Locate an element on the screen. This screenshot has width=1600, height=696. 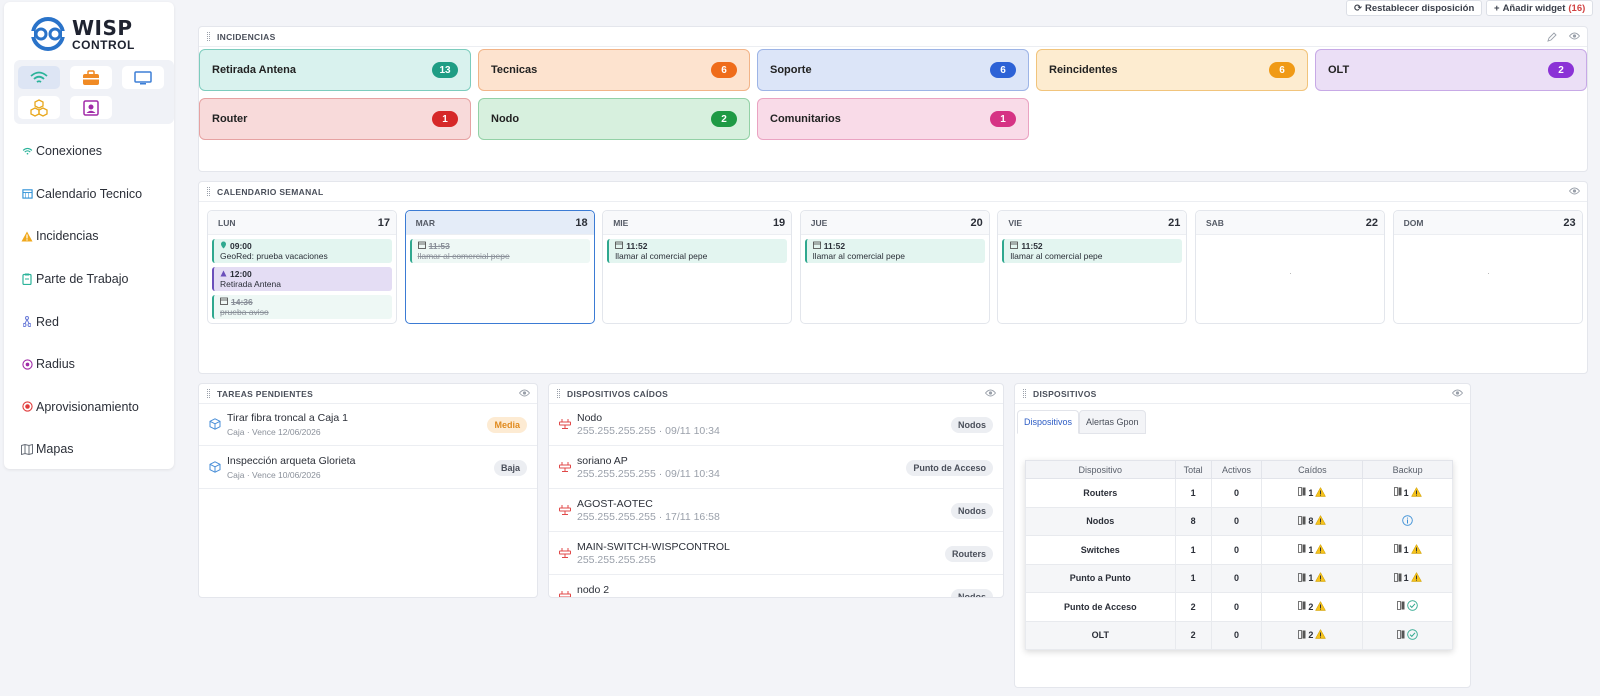
briefcase-icon is located at coordinates (91, 77).